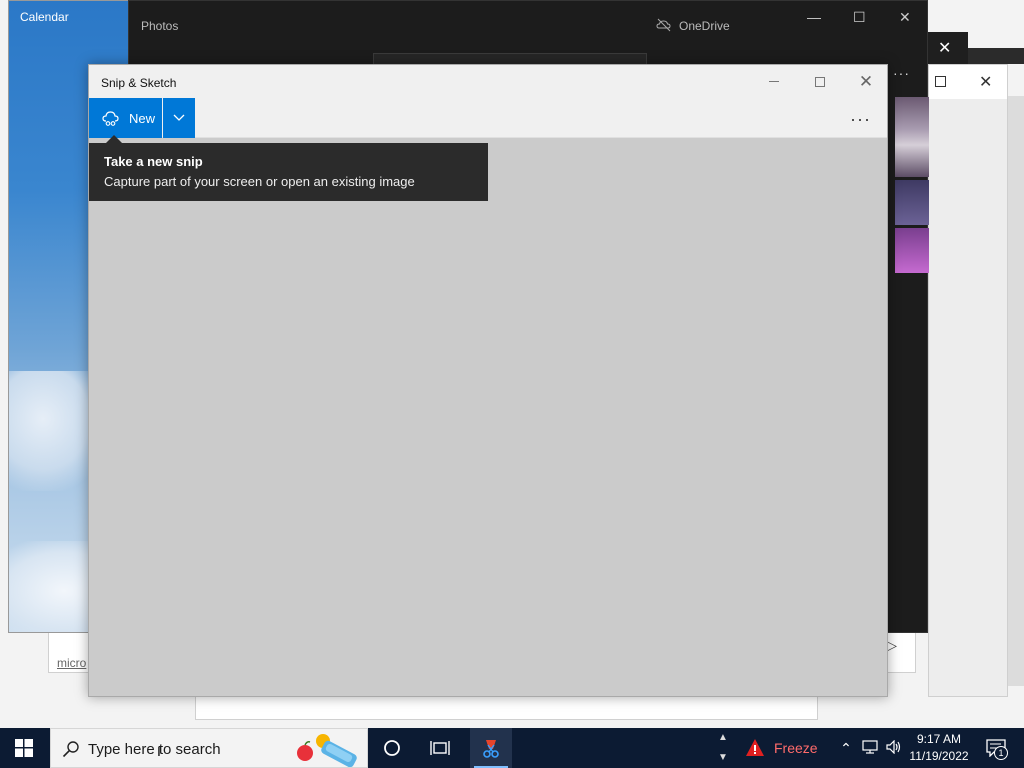  What do you see at coordinates (755, 747) in the screenshot?
I see `freeze-alert-icon` at bounding box center [755, 747].